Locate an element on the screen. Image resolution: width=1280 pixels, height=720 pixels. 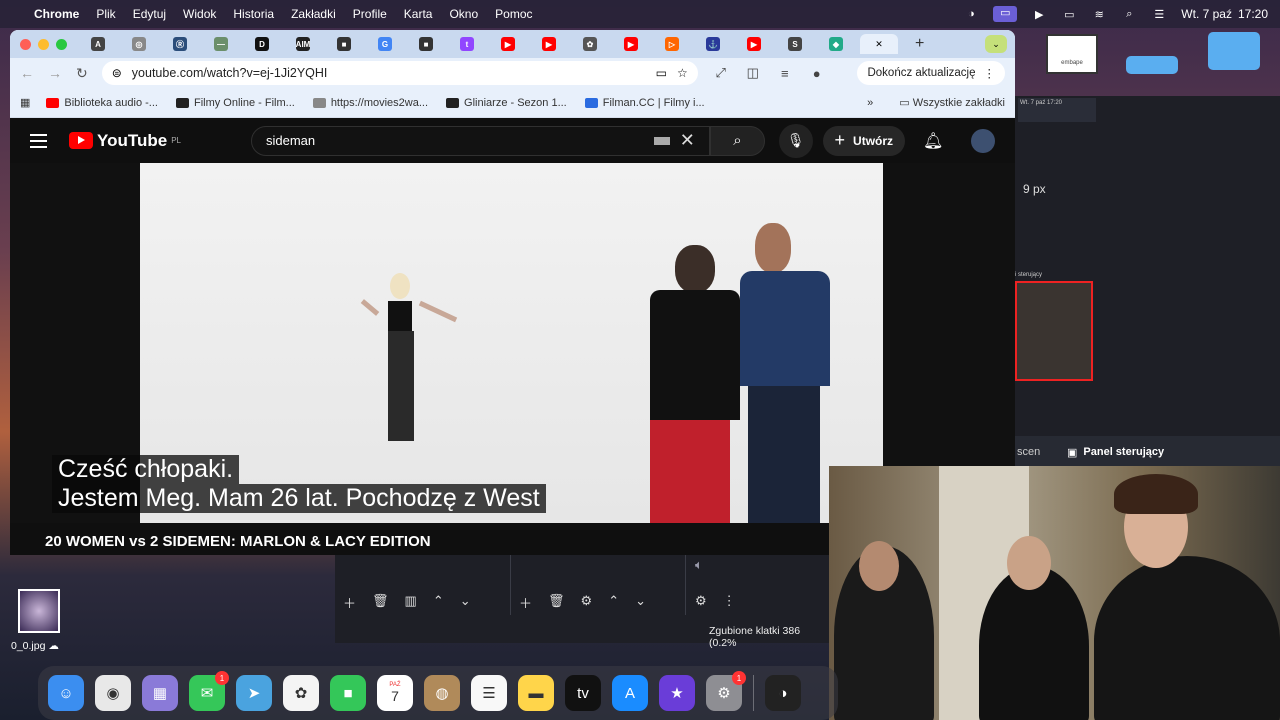
maps-icon: ➤ is located at coordinates (254, 693).